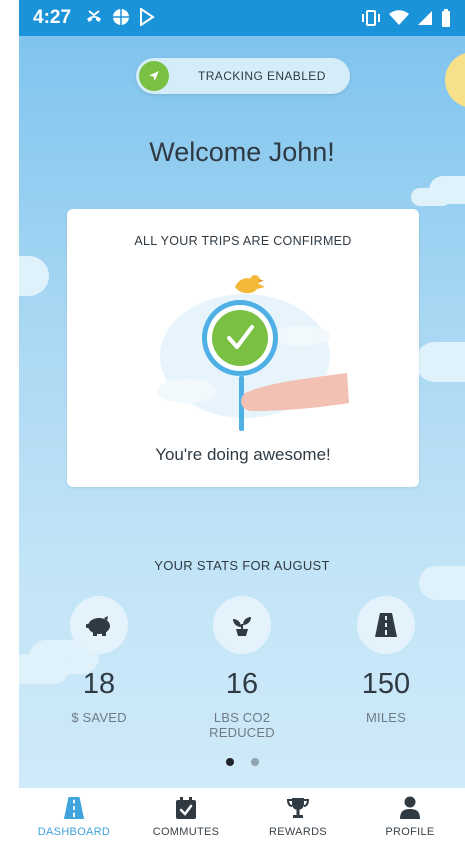  I want to click on stat-label: MILES, so click(385, 717).